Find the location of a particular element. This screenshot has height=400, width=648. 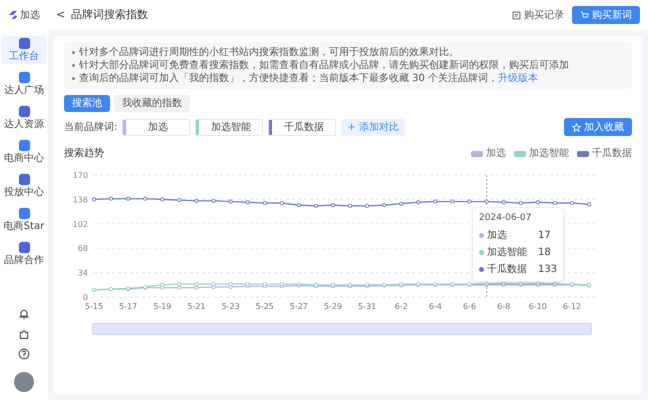

y-tick-label: 34 is located at coordinates (83, 273).